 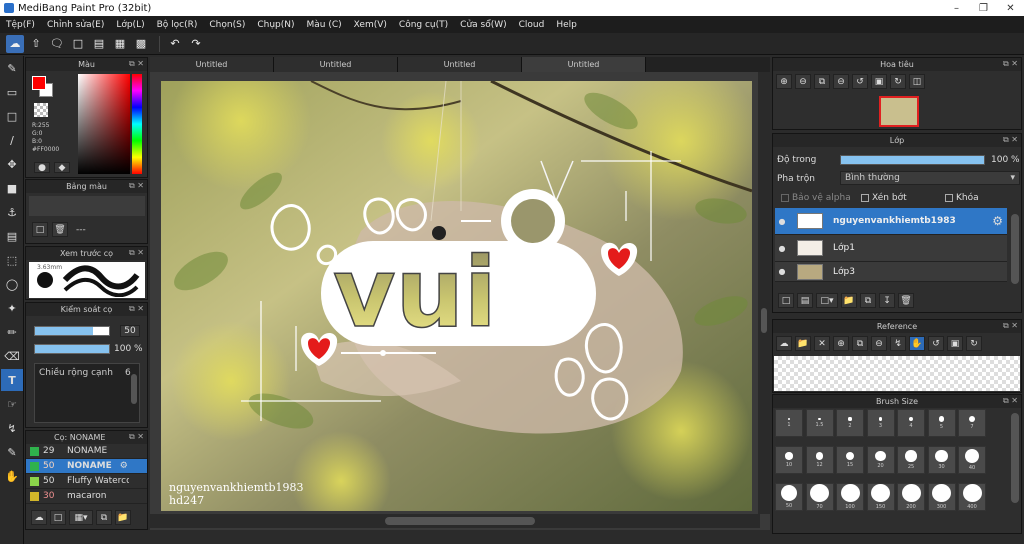 What do you see at coordinates (12, 236) in the screenshot?
I see `gradient-tool-icon: ▤` at bounding box center [12, 236].